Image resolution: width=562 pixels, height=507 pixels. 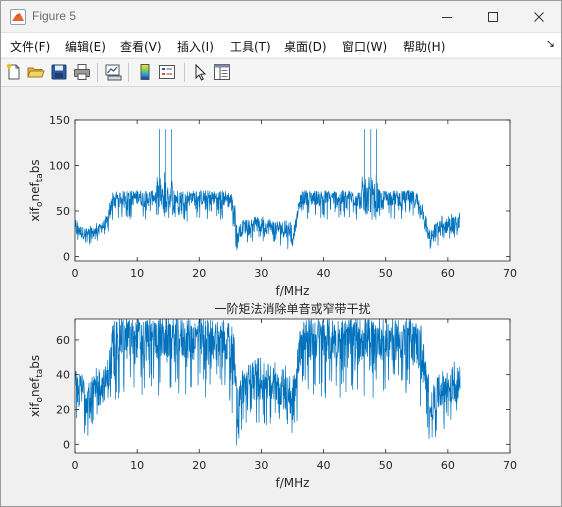 I want to click on y-tick-label: 20, so click(x=63, y=409).